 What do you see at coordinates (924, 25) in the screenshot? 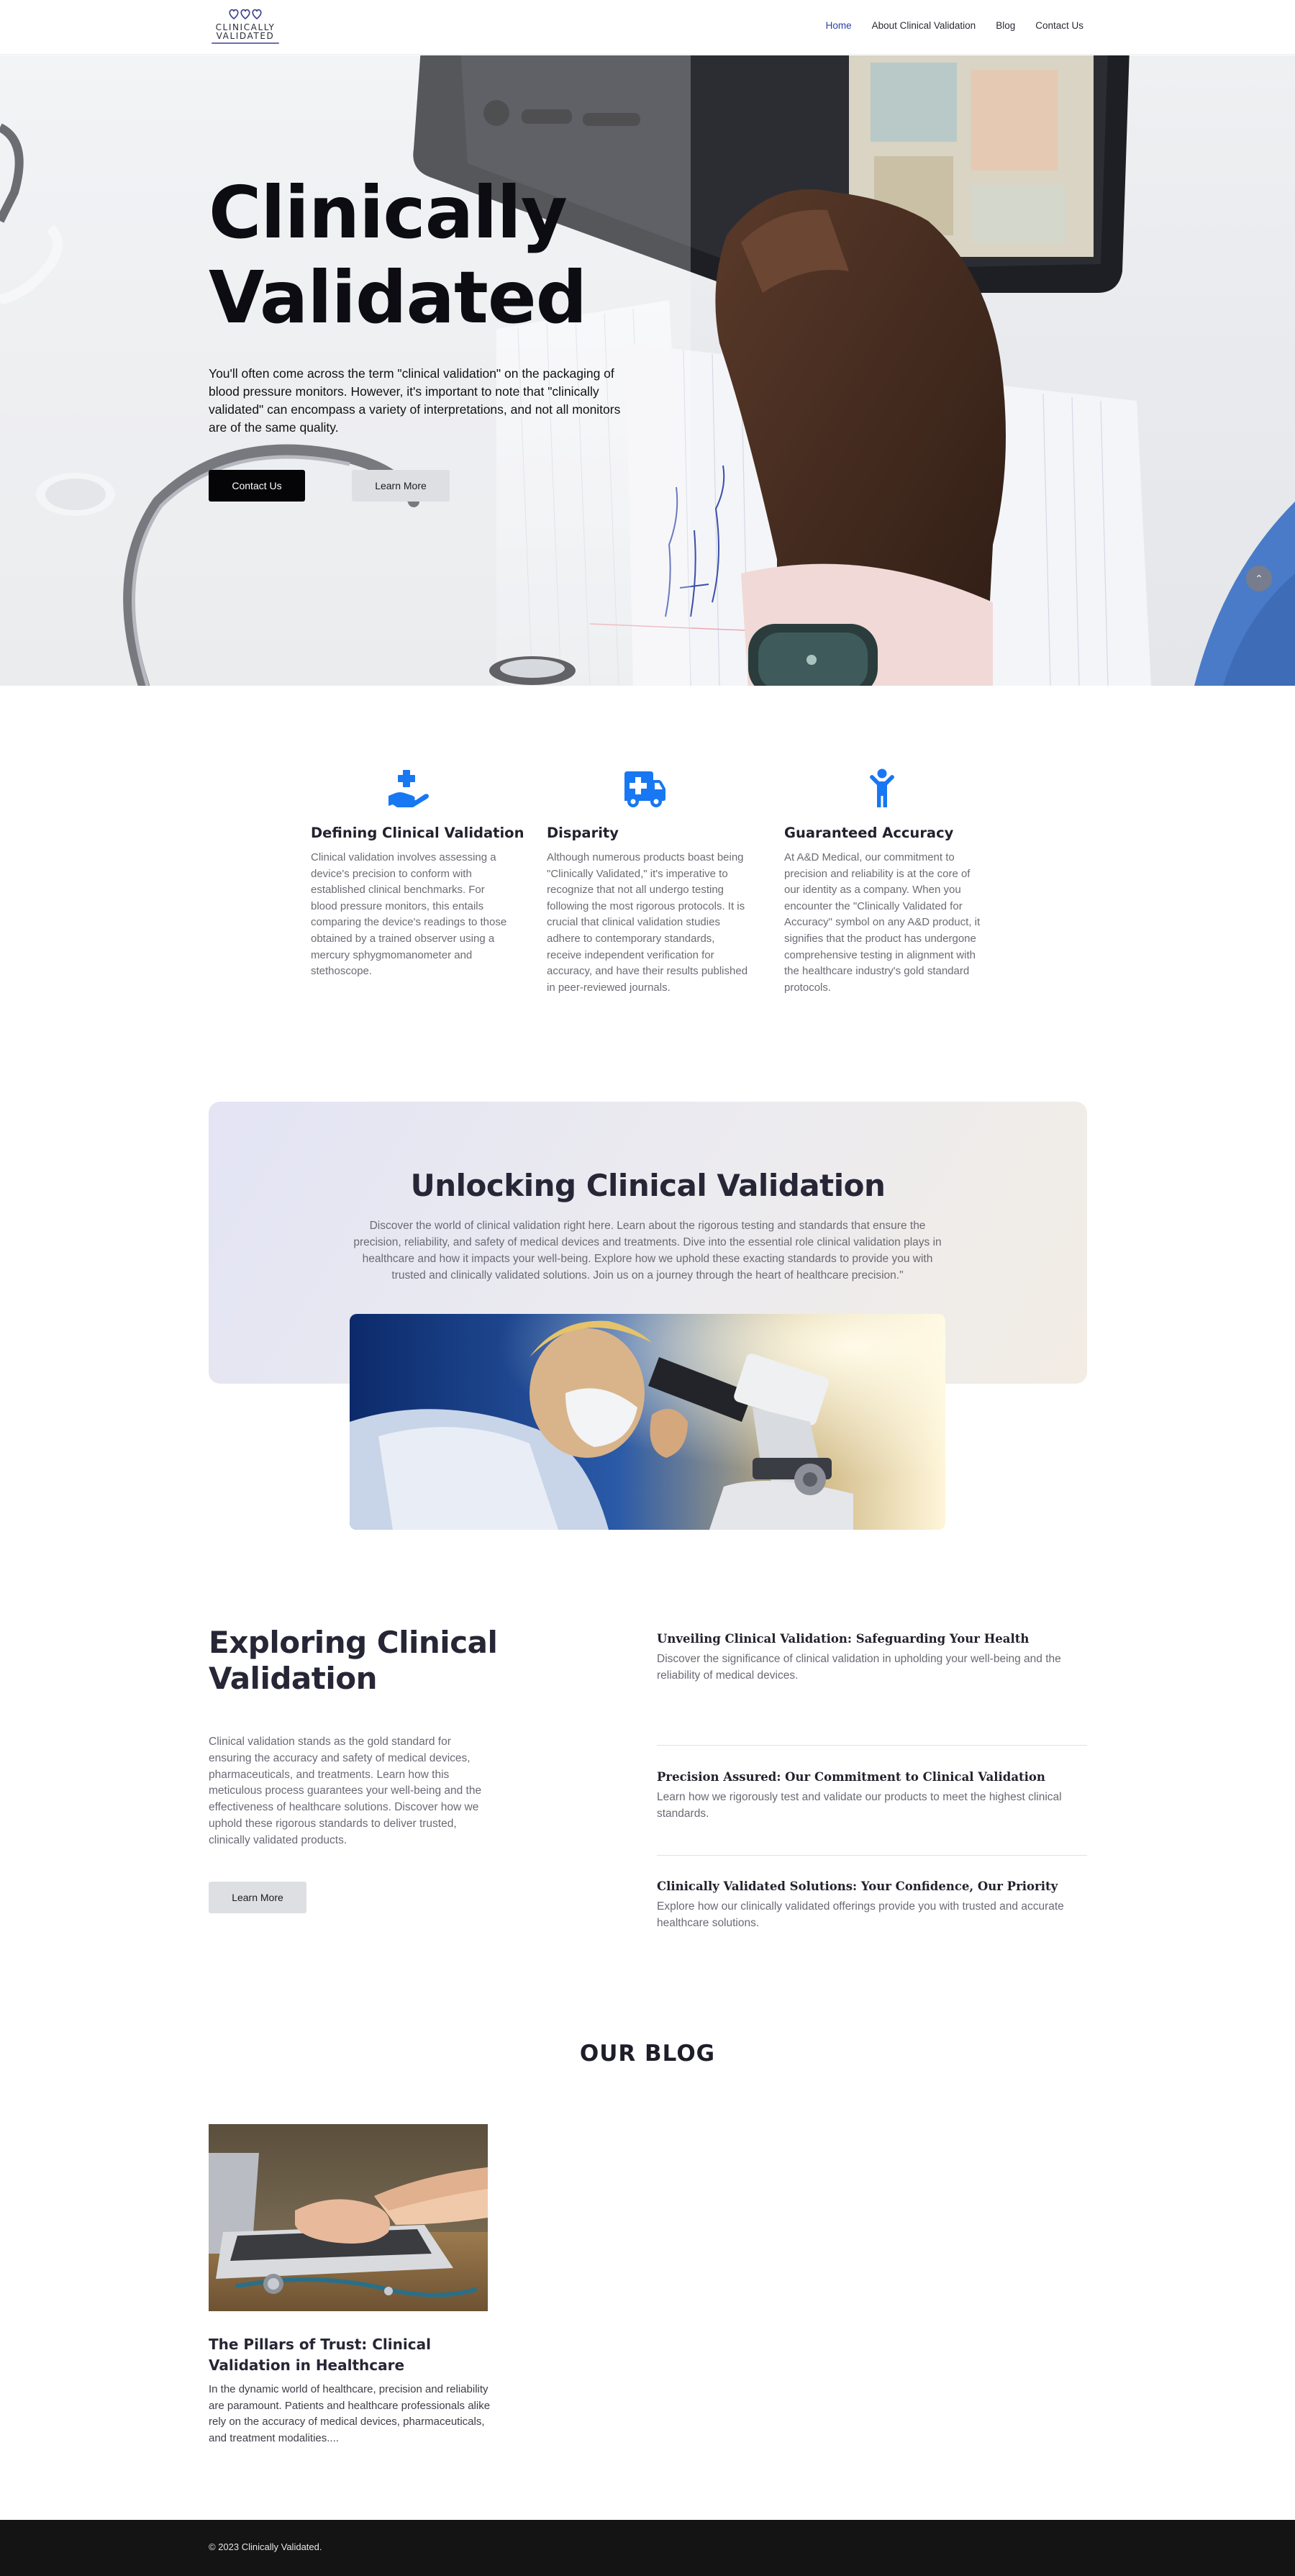
I see `nav-about-clinical-validation: About Clinical Validation` at bounding box center [924, 25].